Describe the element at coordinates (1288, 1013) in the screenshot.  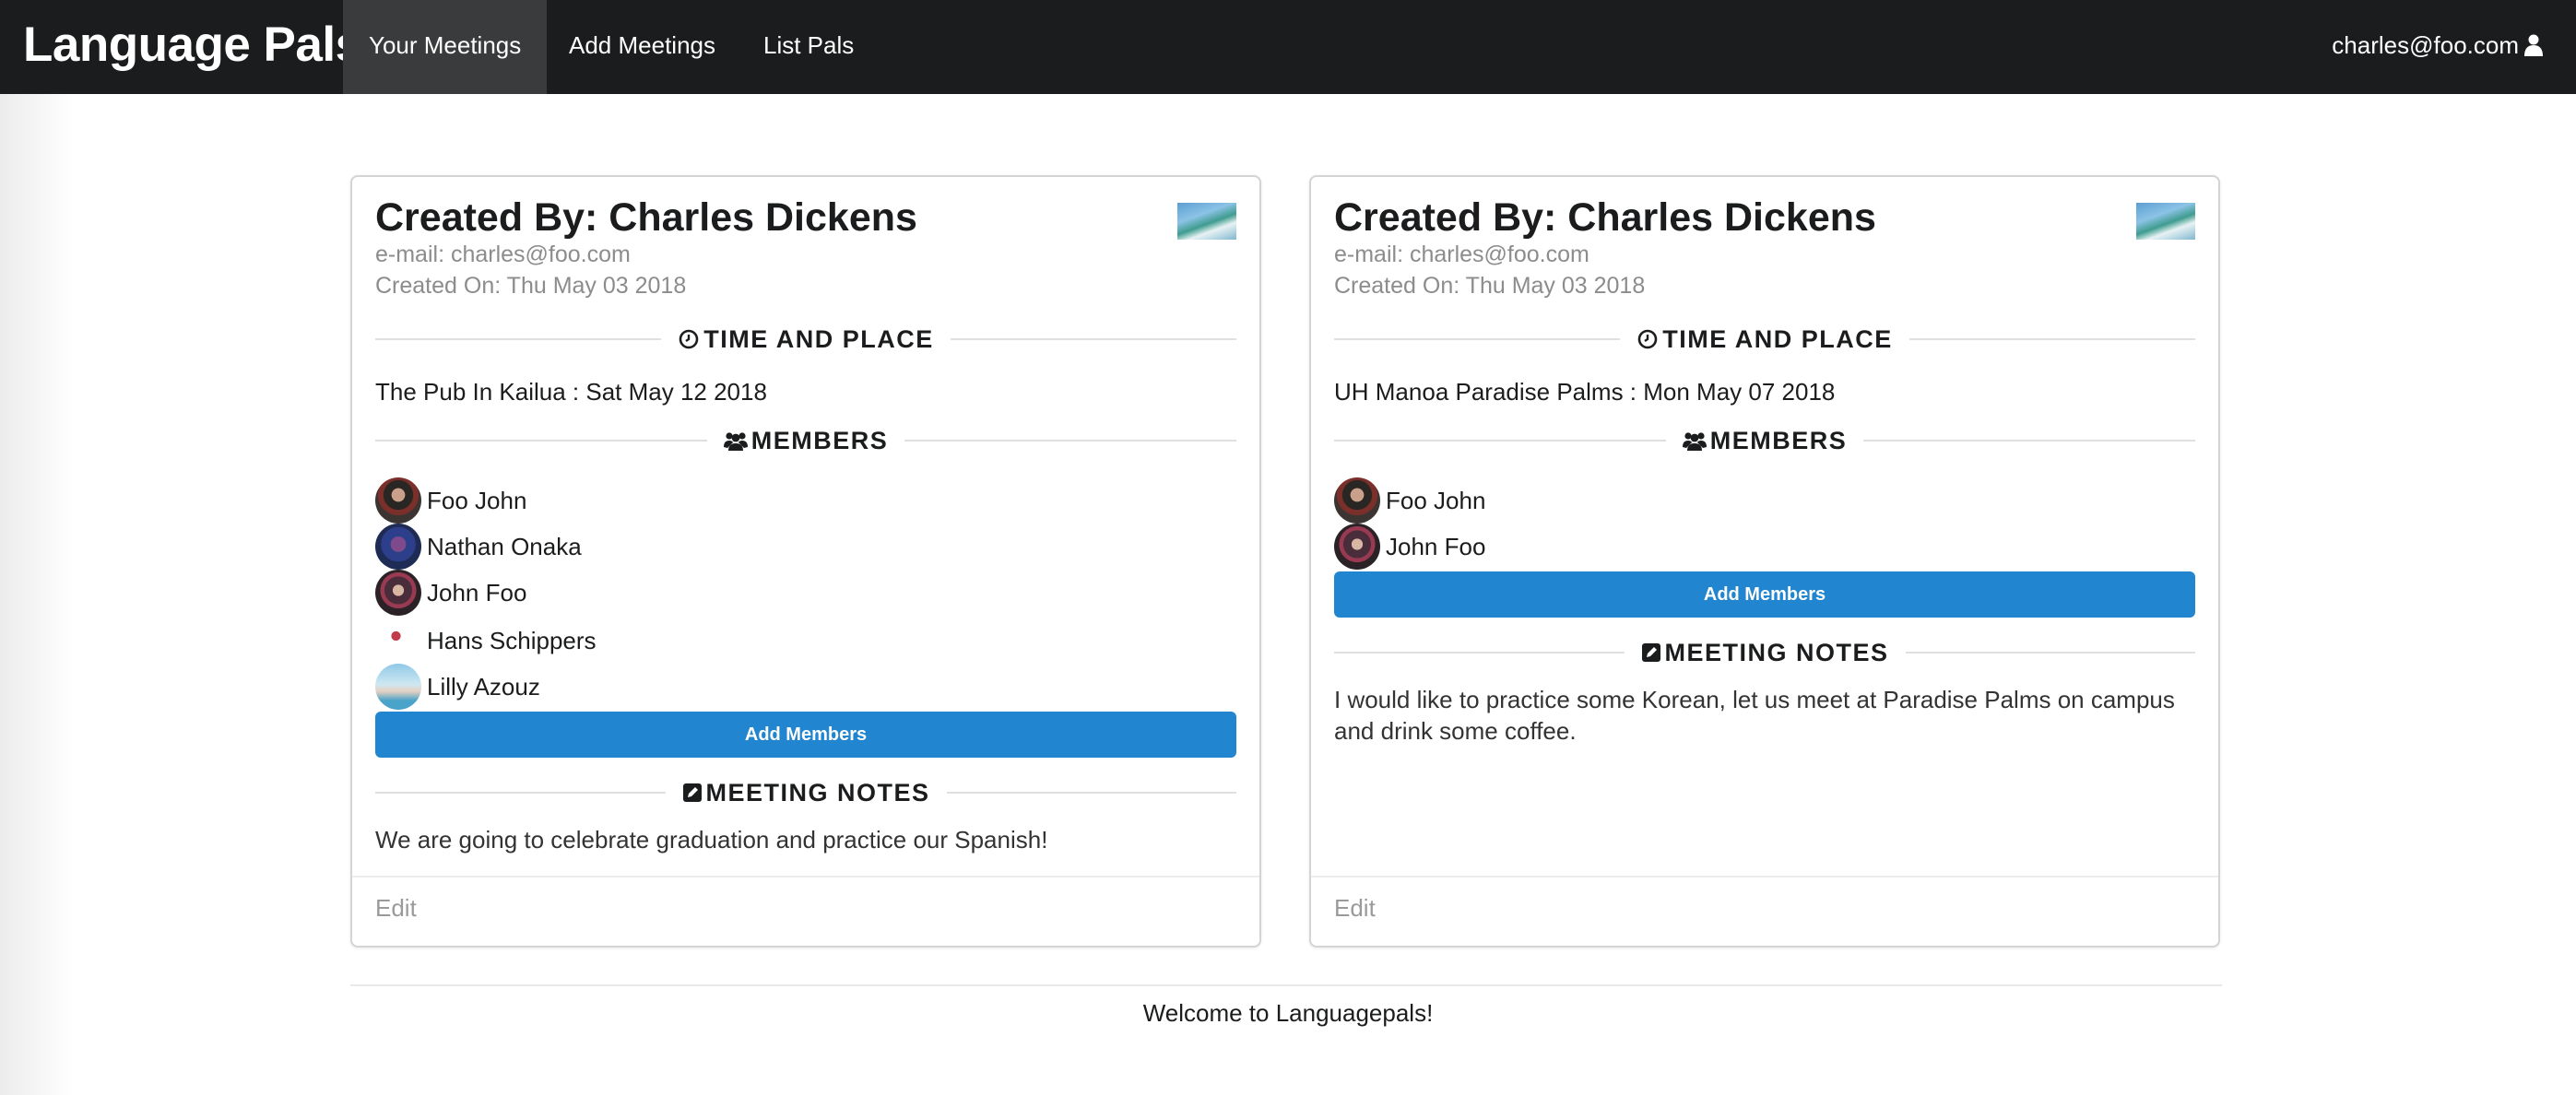
I see `footer-welcome: Welcome to Languagepals!` at that location.